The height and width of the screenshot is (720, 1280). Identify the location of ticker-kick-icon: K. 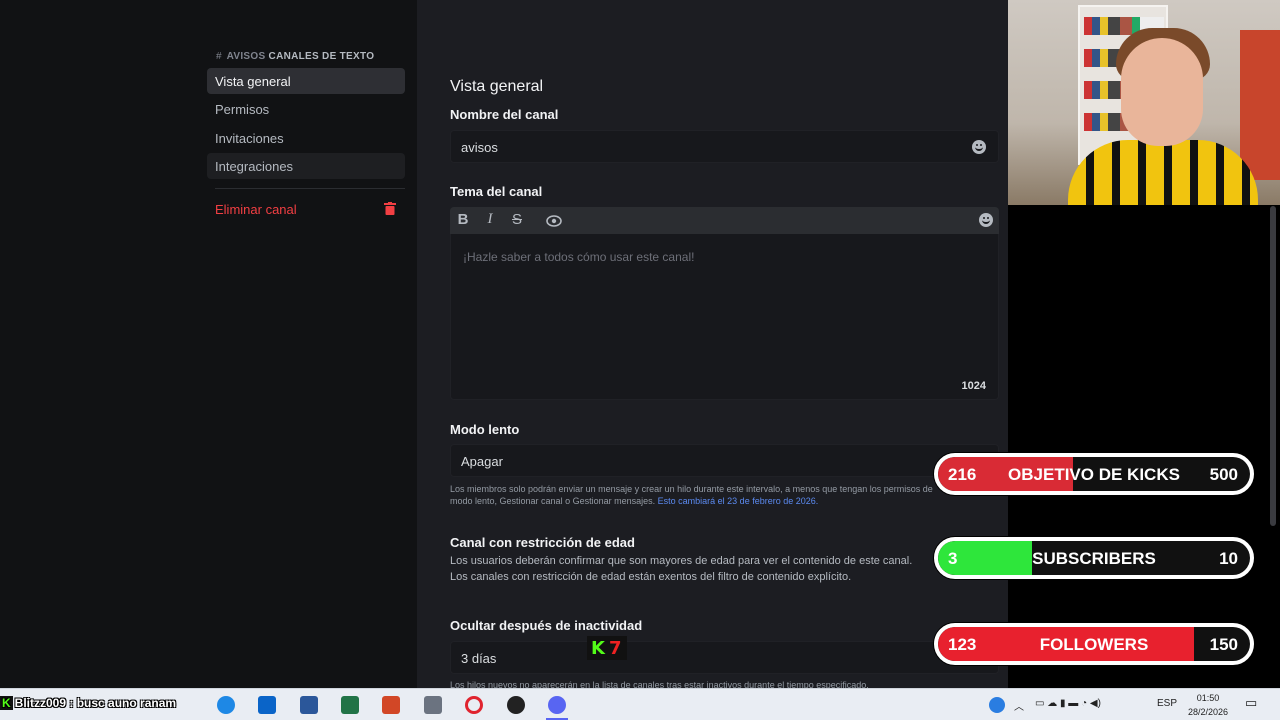
(6, 703).